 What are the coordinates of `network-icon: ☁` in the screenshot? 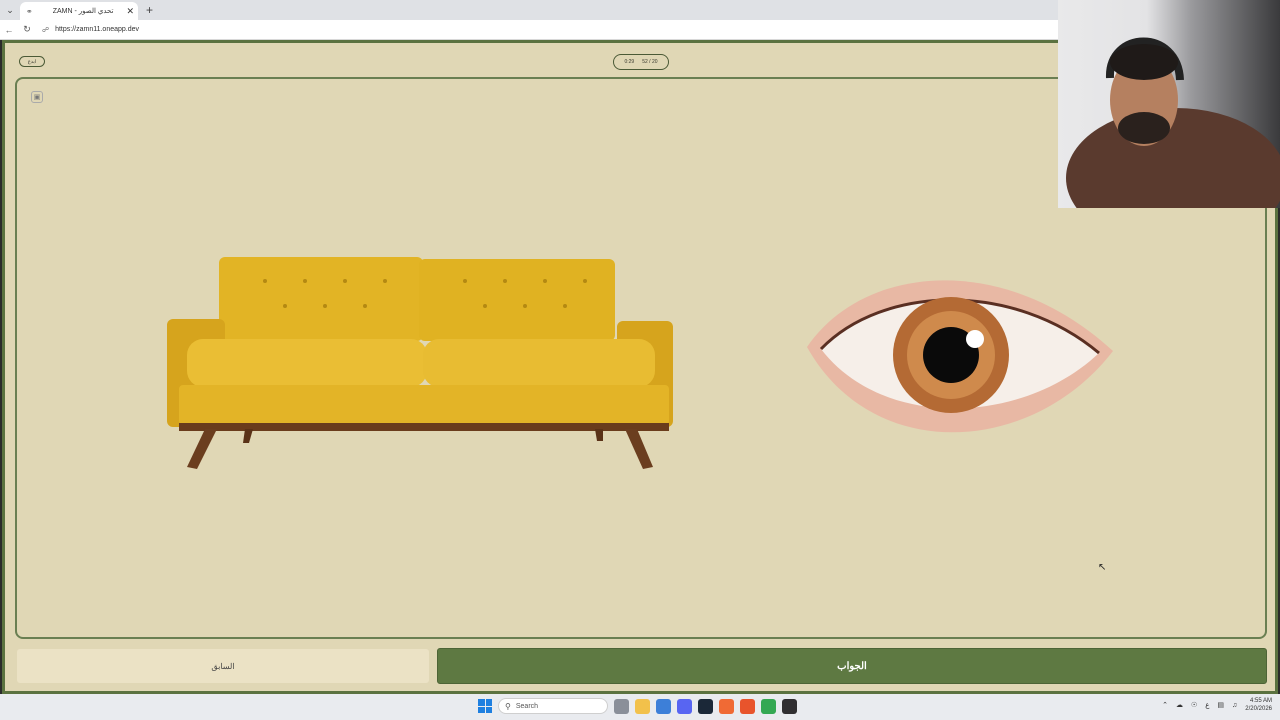 It's located at (1179, 705).